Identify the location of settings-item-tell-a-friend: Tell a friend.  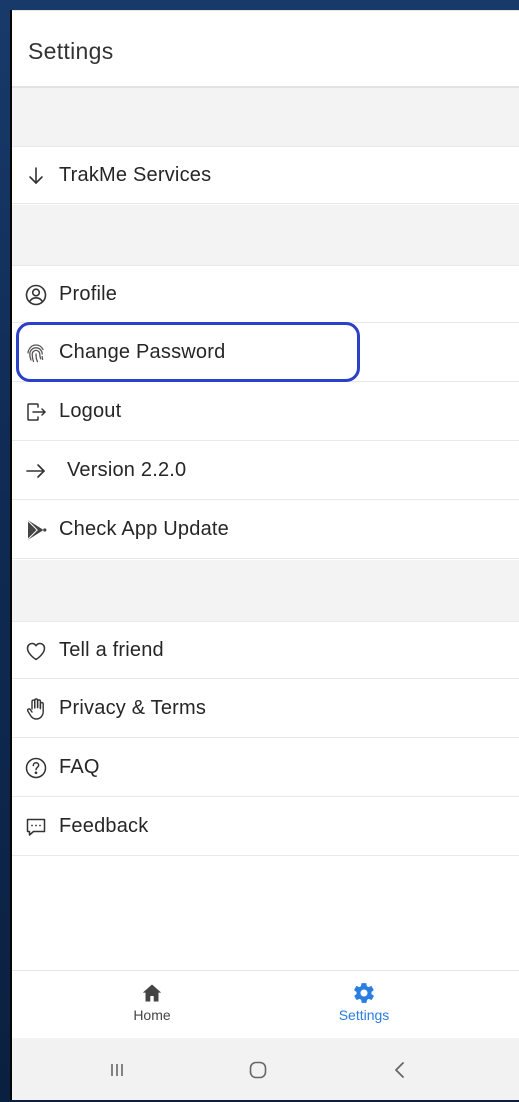
(265, 650).